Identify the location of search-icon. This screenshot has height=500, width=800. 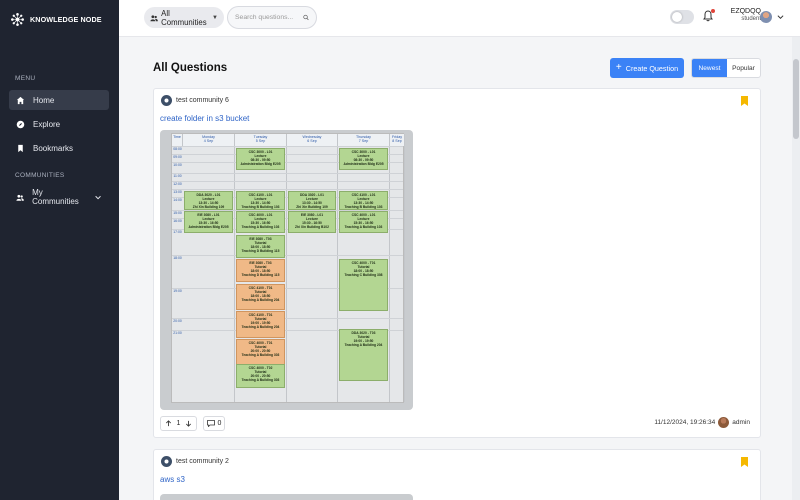
(306, 17).